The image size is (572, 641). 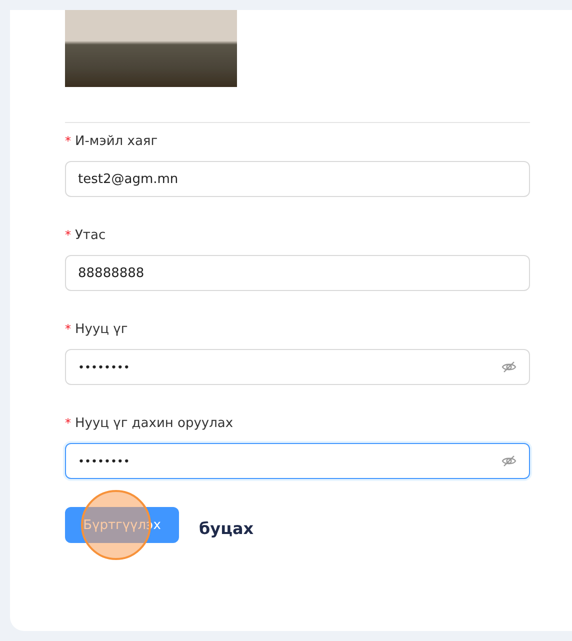 I want to click on back-link: буцах, so click(x=226, y=528).